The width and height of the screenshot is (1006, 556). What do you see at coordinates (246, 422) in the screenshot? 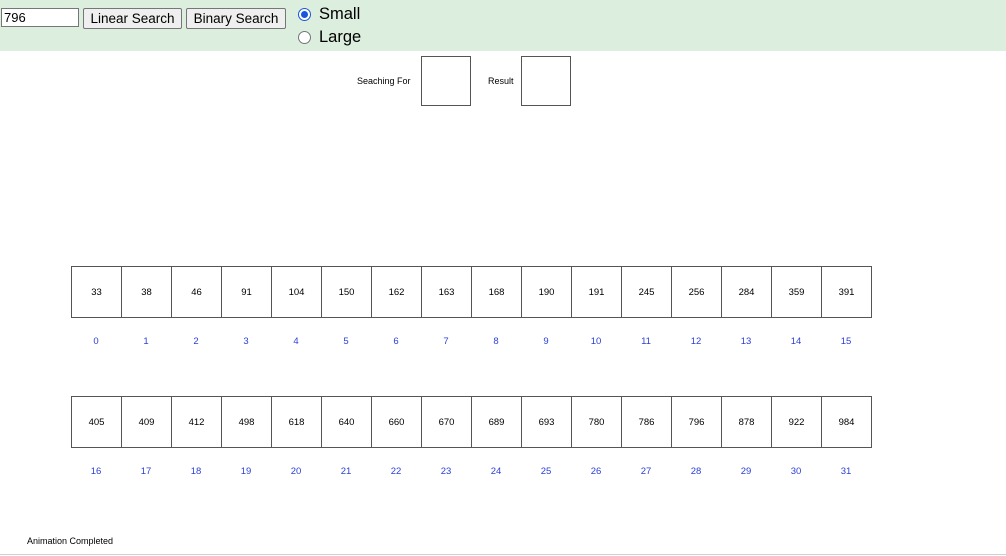
I see `array-cell: 498` at bounding box center [246, 422].